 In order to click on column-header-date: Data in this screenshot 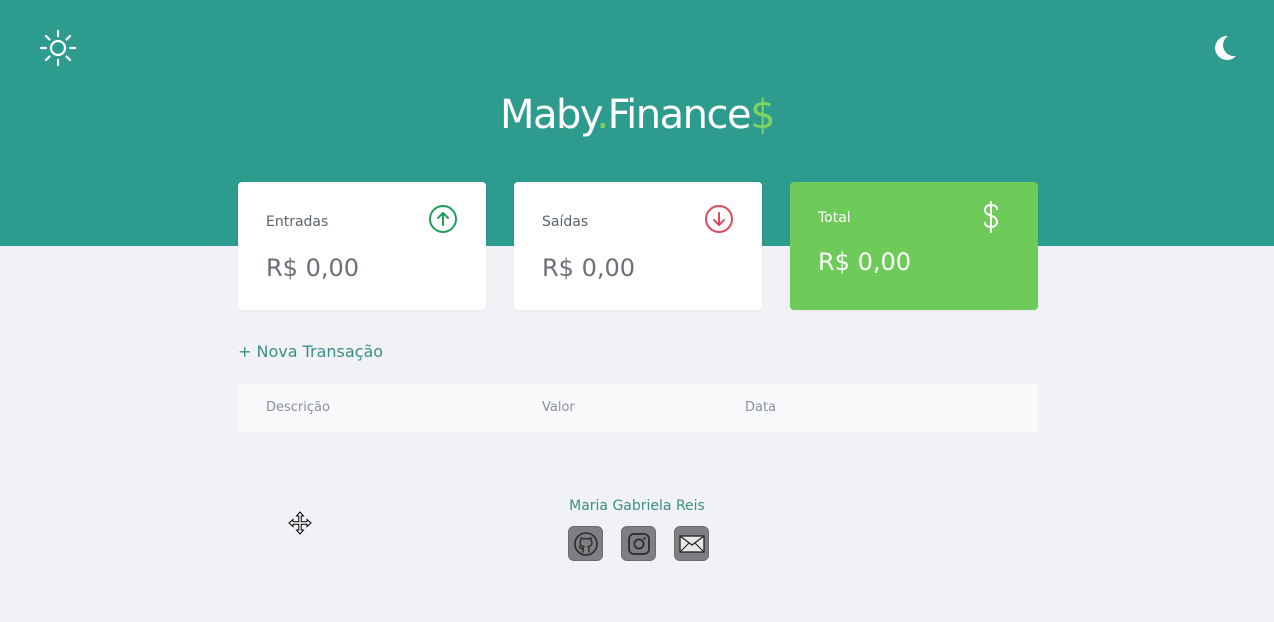, I will do `click(761, 407)`.